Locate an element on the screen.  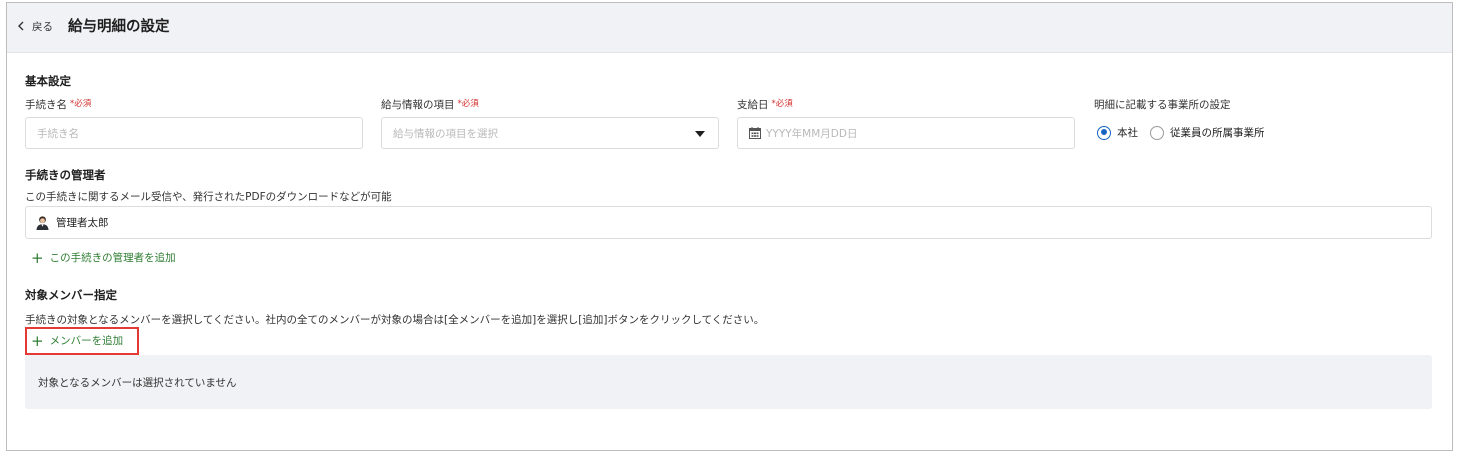
salary-item-label: 給与情報の項目 *必須 is located at coordinates (430, 104).